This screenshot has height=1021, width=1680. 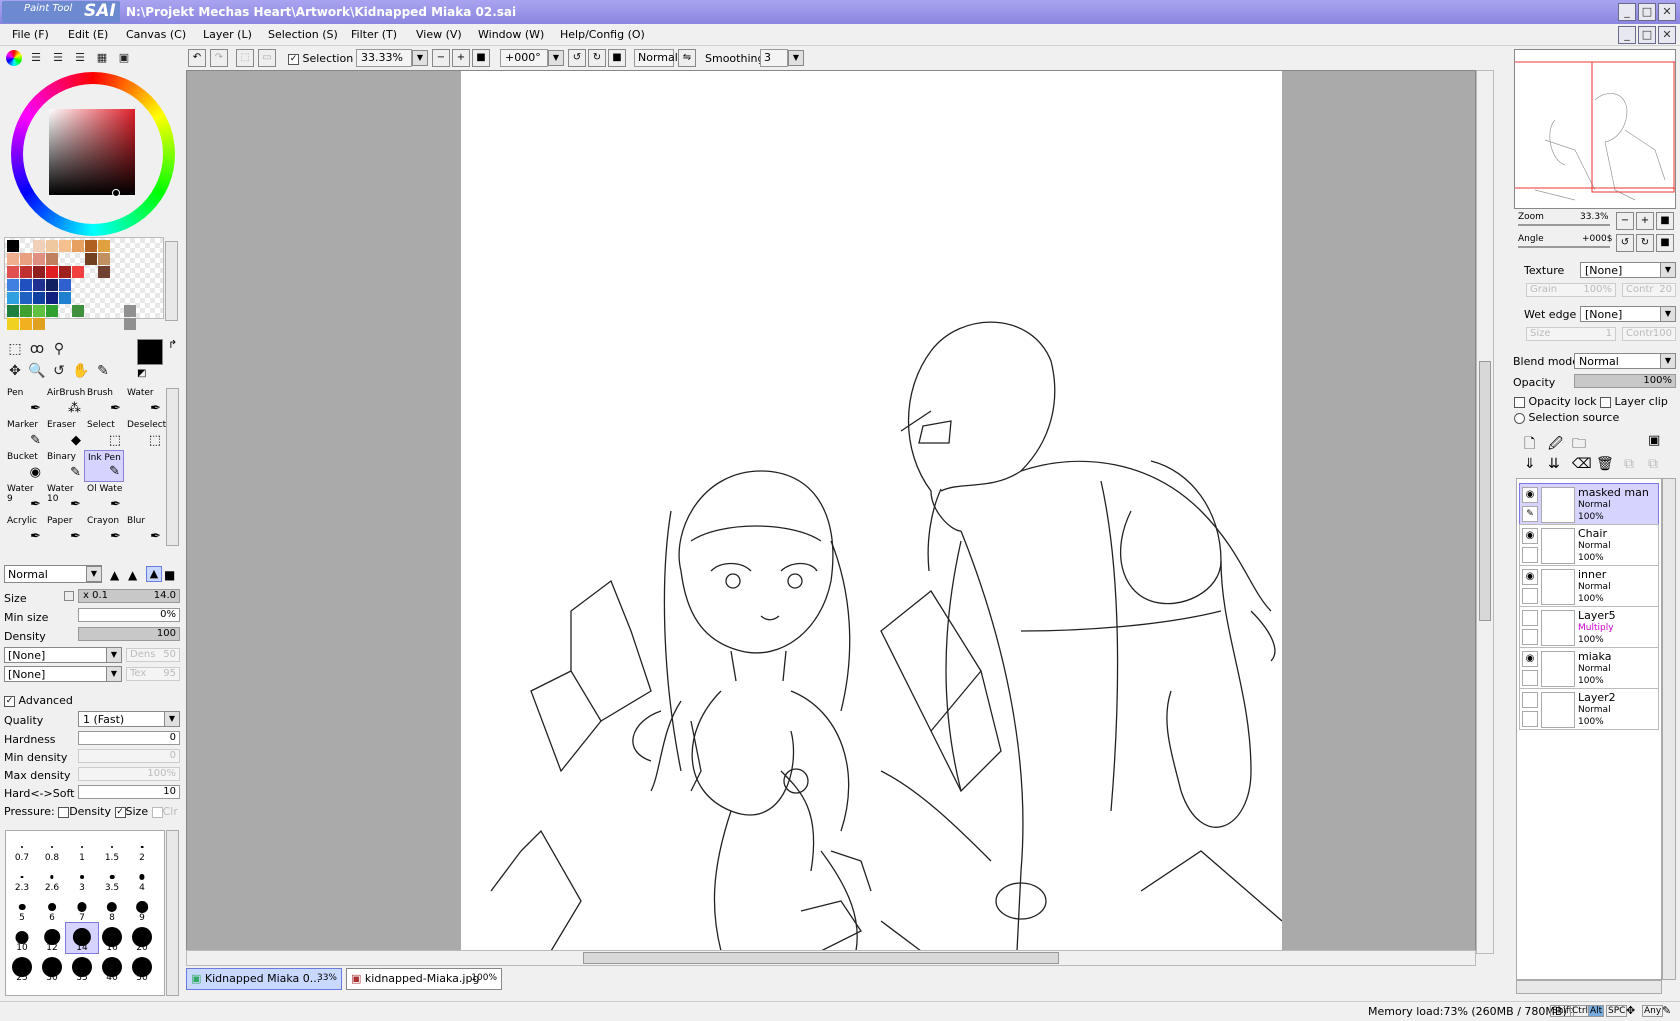 What do you see at coordinates (1627, 12) in the screenshot?
I see `minimize-button: _` at bounding box center [1627, 12].